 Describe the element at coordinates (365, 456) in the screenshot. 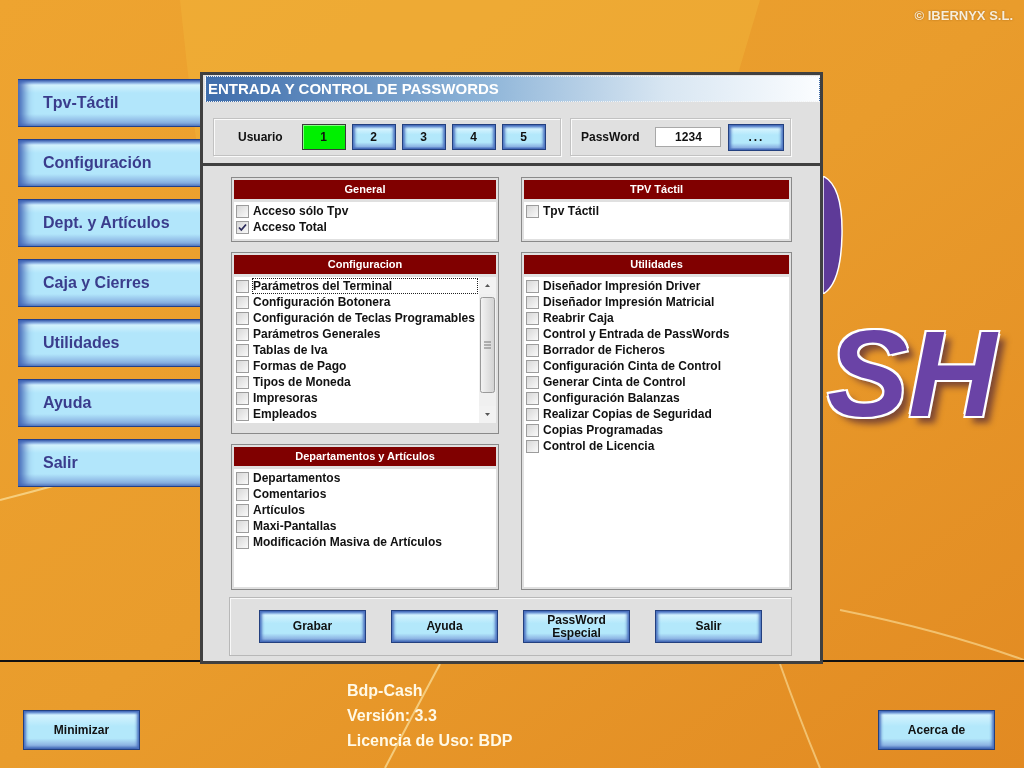

I see `panel-header: Departamentos y Artículos` at that location.